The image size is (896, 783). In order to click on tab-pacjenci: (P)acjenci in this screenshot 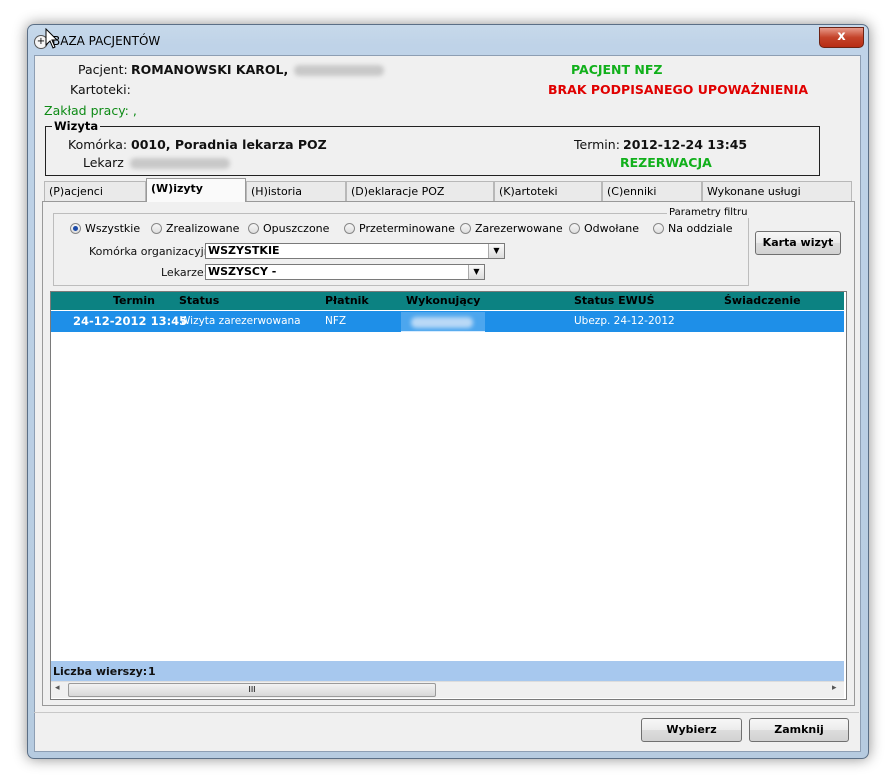, I will do `click(95, 191)`.